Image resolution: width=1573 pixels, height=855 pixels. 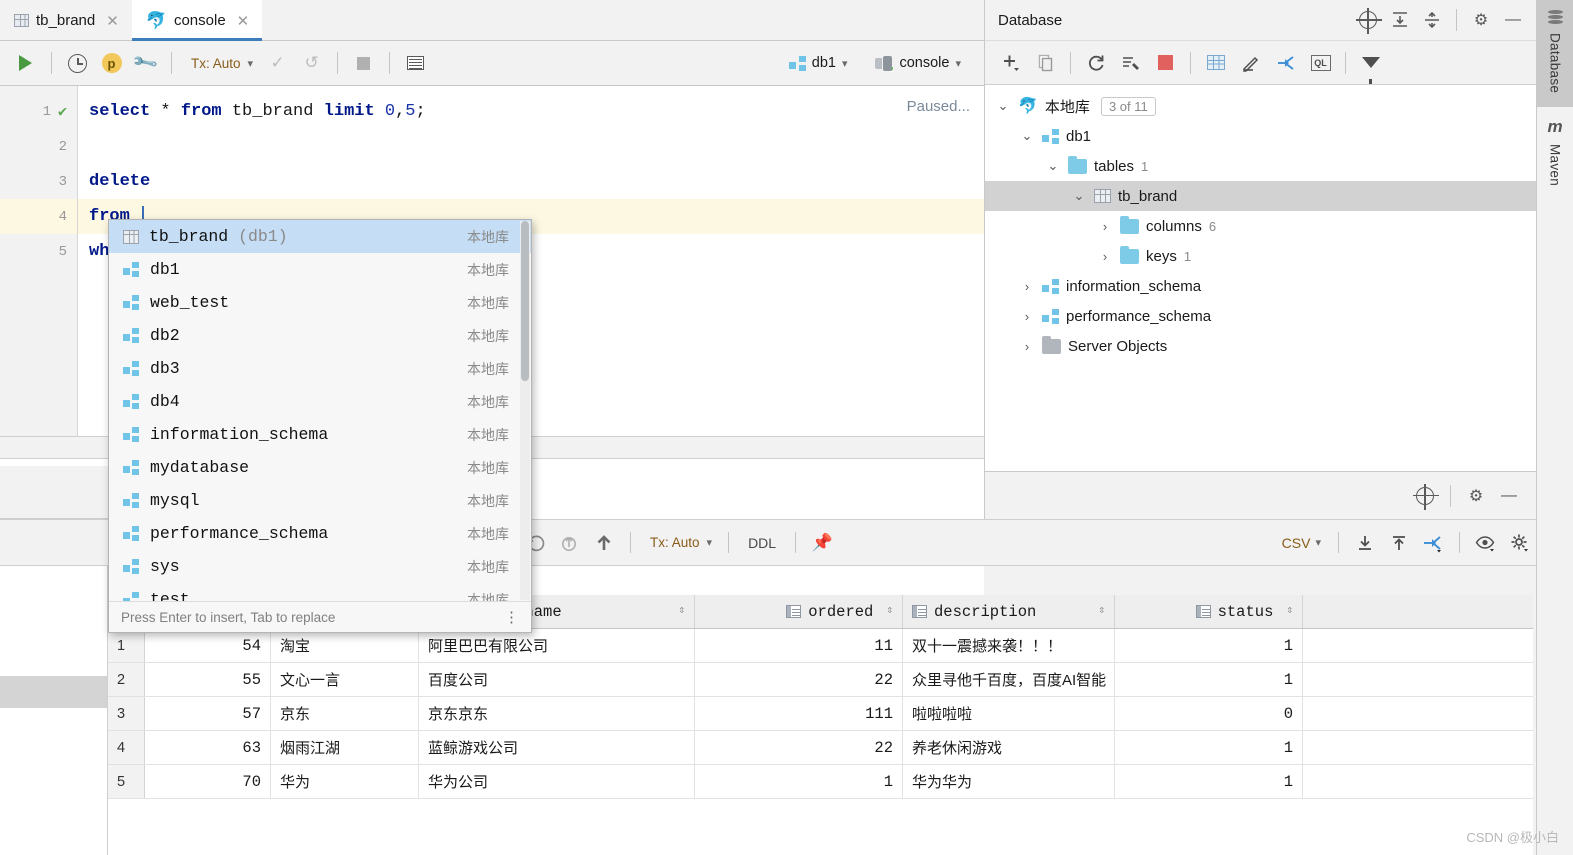 I want to click on commit-button: ✓, so click(x=277, y=63).